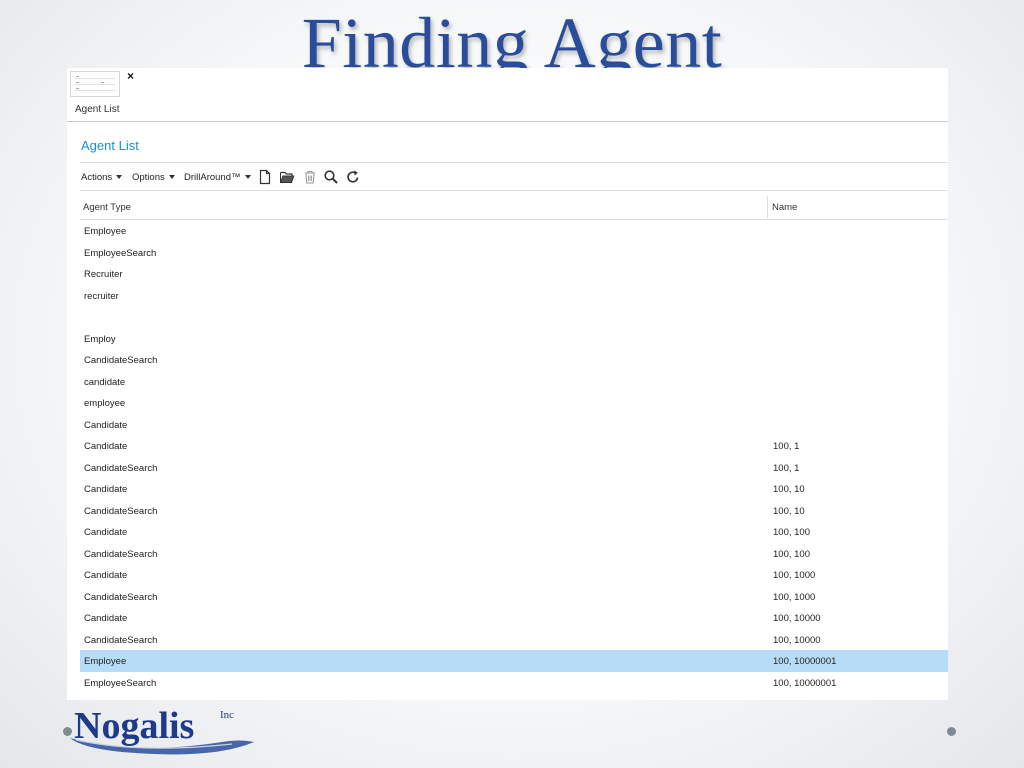 This screenshot has width=1024, height=768. I want to click on cell-agent-type: Recruiter, so click(103, 274).